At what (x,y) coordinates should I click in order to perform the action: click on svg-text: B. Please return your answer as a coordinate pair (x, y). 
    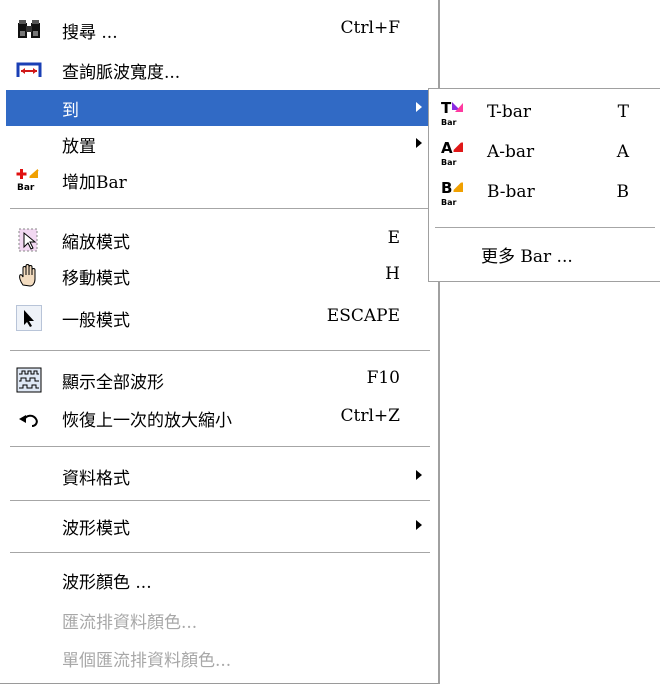
    Looking at the image, I should click on (446, 188).